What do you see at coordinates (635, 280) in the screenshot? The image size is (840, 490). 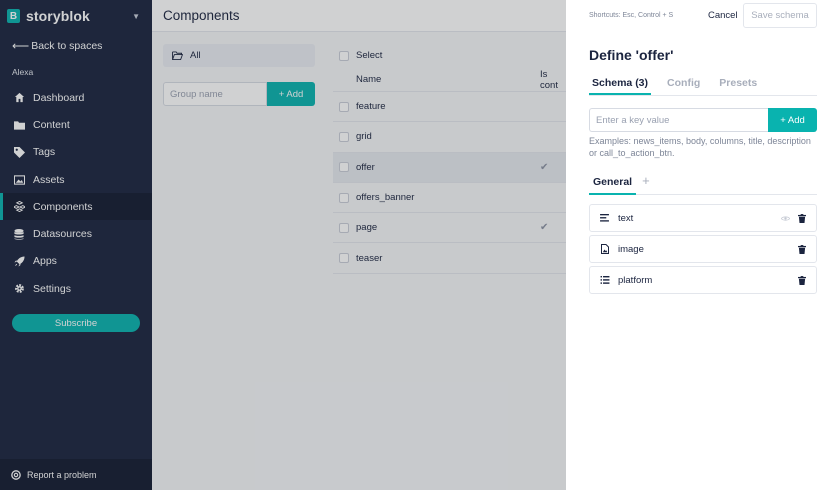 I see `field-name: platform` at bounding box center [635, 280].